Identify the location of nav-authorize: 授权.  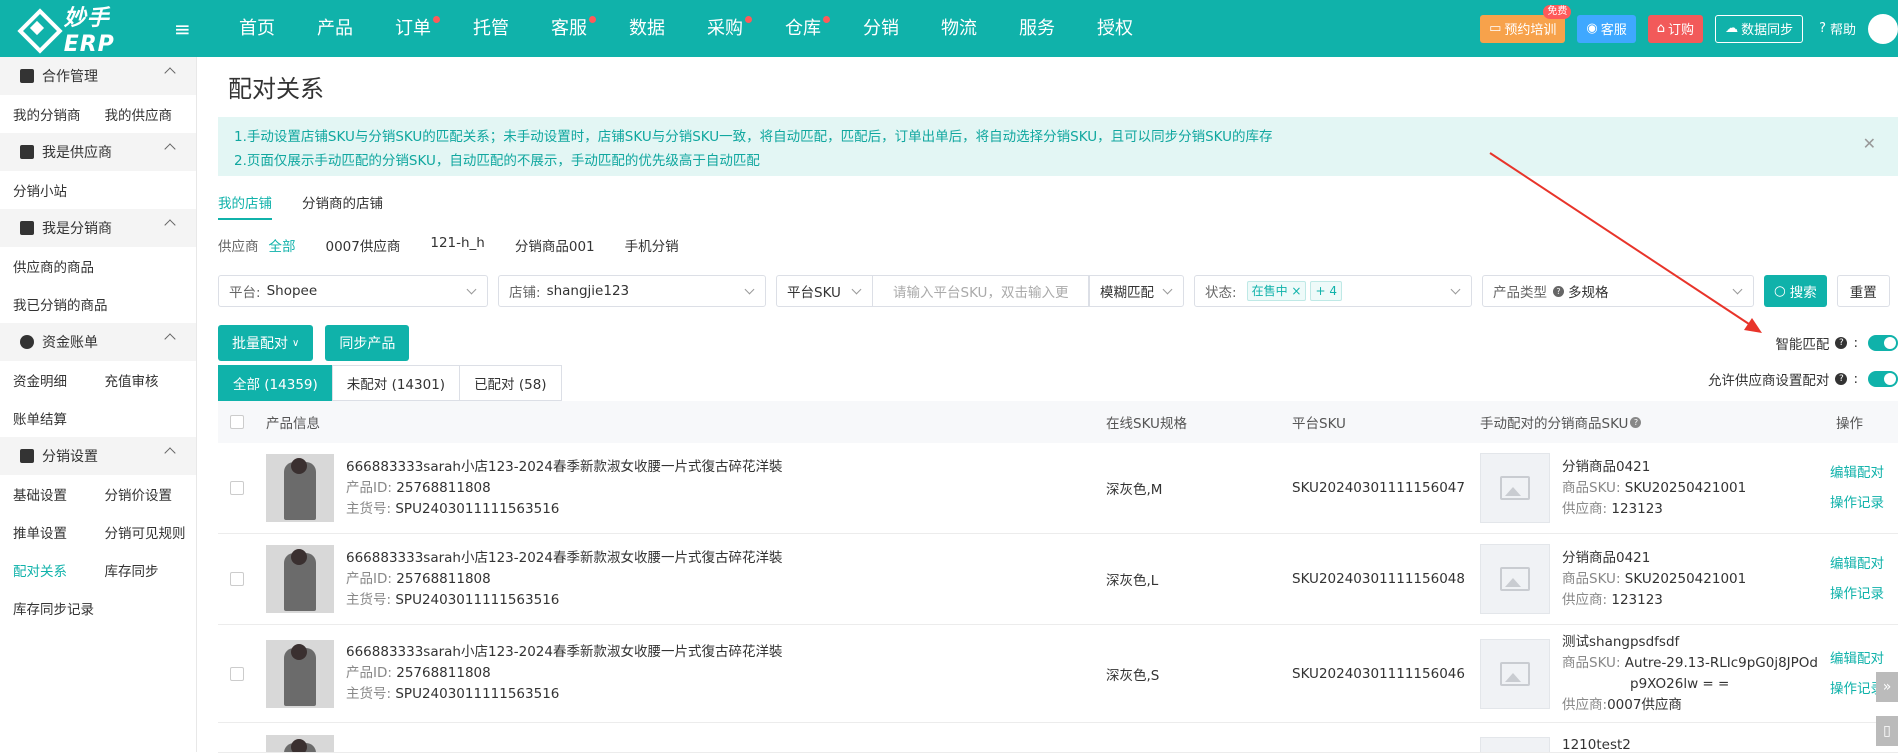
(1115, 28).